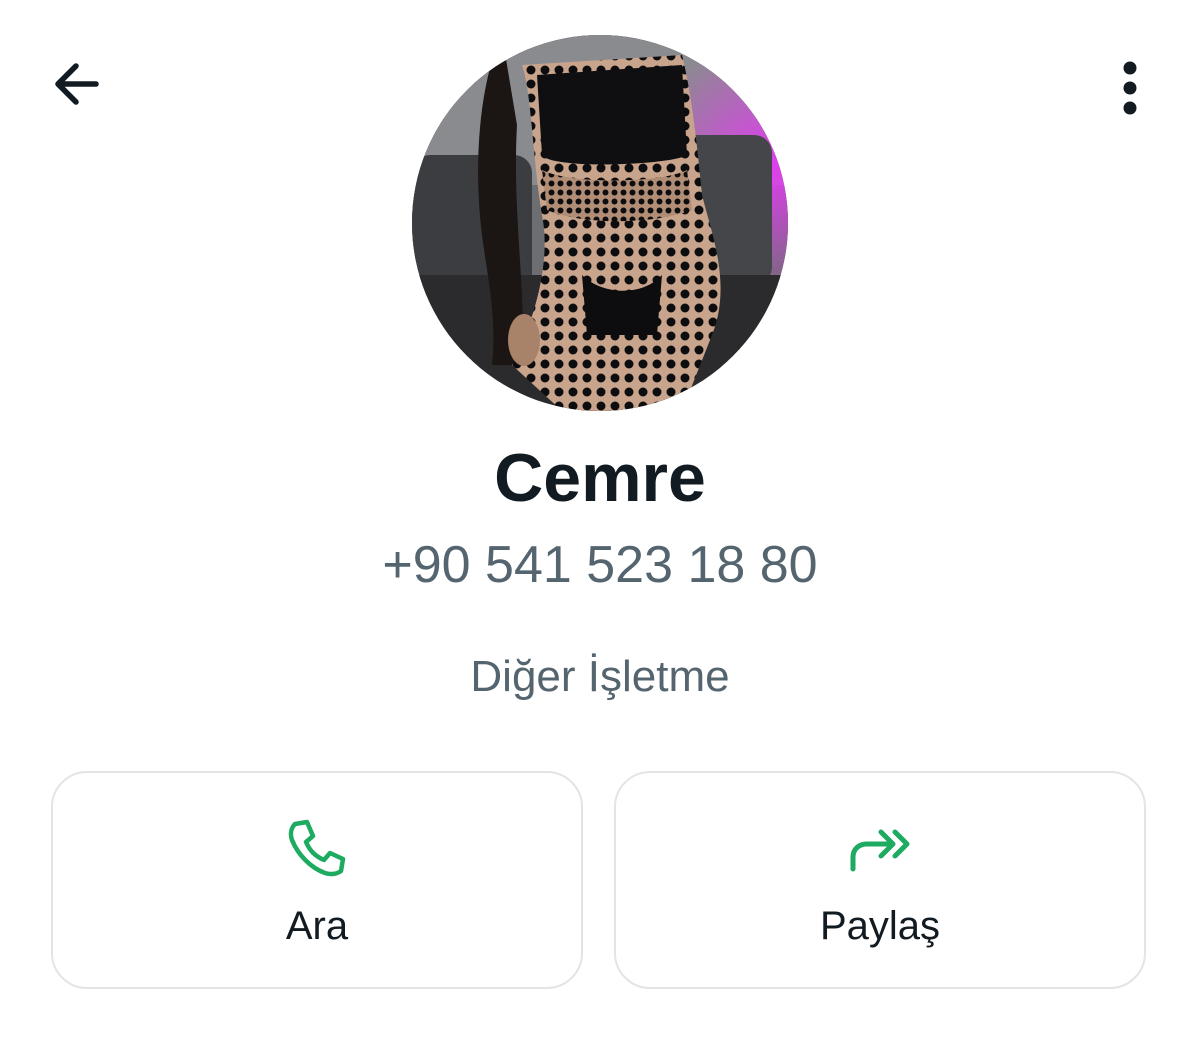 This screenshot has width=1200, height=1048. I want to click on arrow-left-icon, so click(77, 84).